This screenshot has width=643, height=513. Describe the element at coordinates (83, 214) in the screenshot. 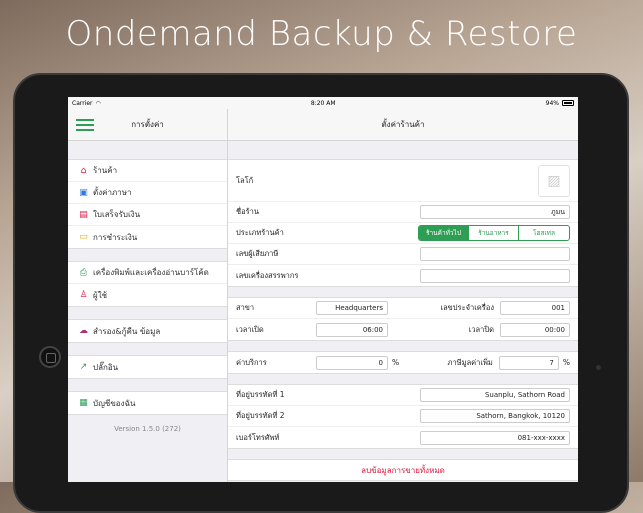

I see `receipt-icon: ▤` at that location.